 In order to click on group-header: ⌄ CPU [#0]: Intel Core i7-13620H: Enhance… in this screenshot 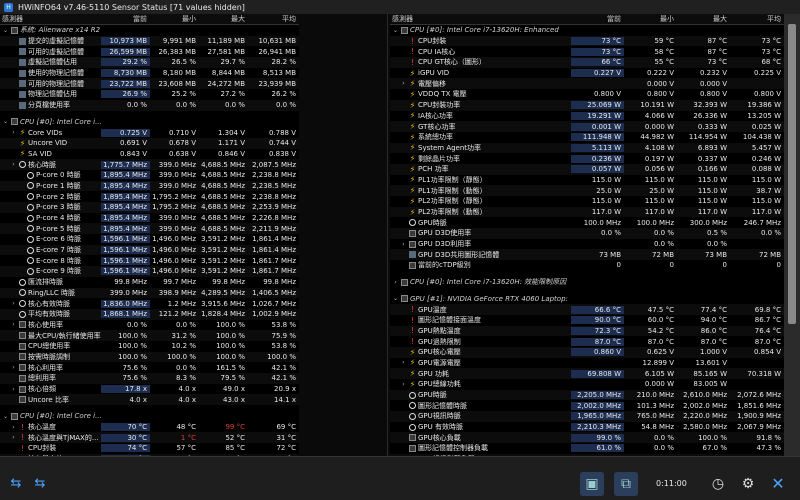, I will do `click(587, 30)`.